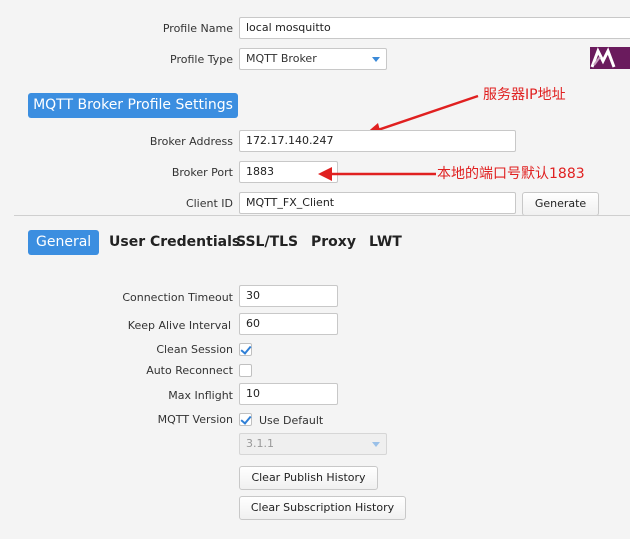 Image resolution: width=630 pixels, height=539 pixels. What do you see at coordinates (200, 395) in the screenshot?
I see `max-inflight-label: Max Inflight` at bounding box center [200, 395].